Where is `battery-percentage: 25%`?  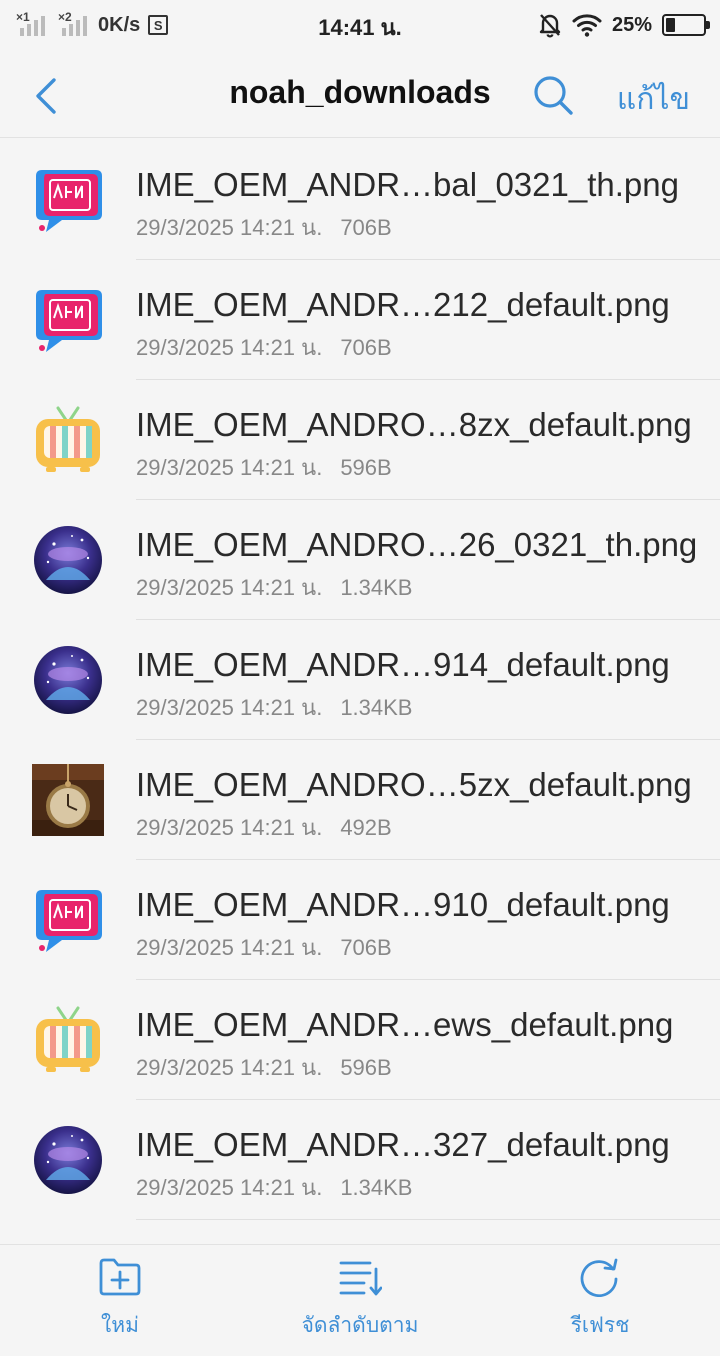
battery-percentage: 25% is located at coordinates (631, 24).